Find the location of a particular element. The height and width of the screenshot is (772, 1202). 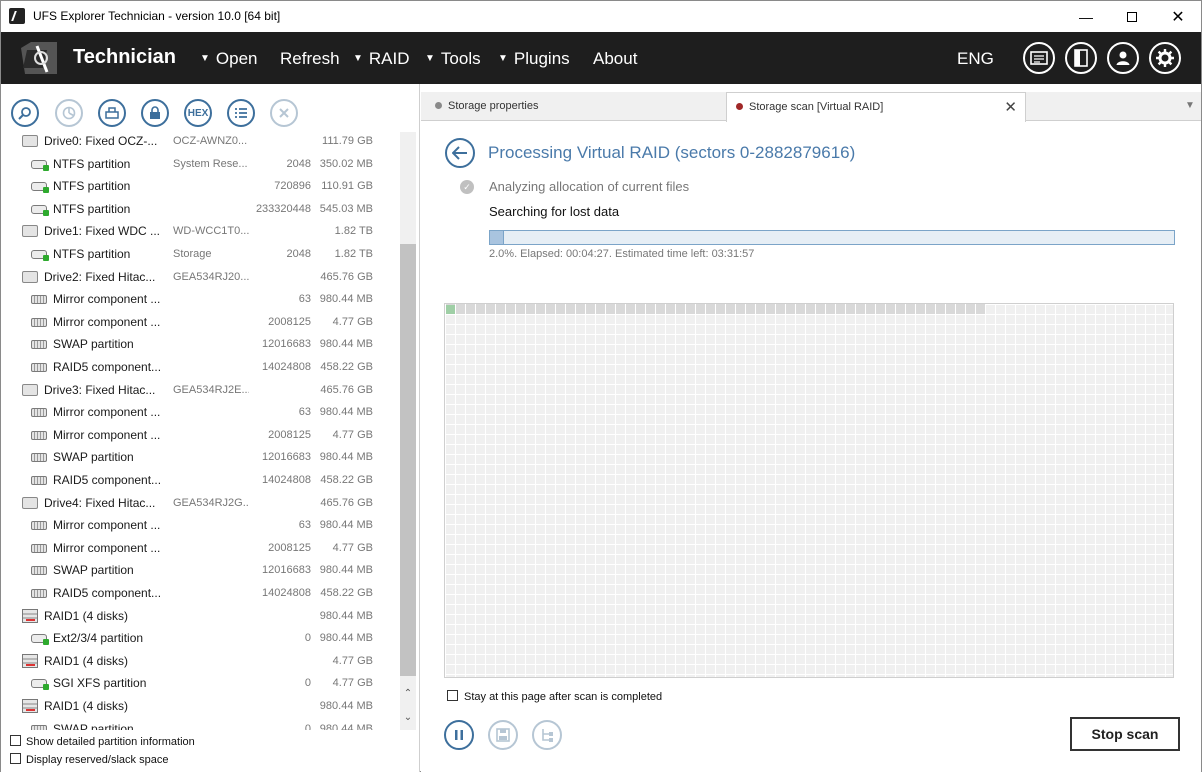

raid-row: RAID1 (4 disks) 4.77 GB is located at coordinates (204, 661).